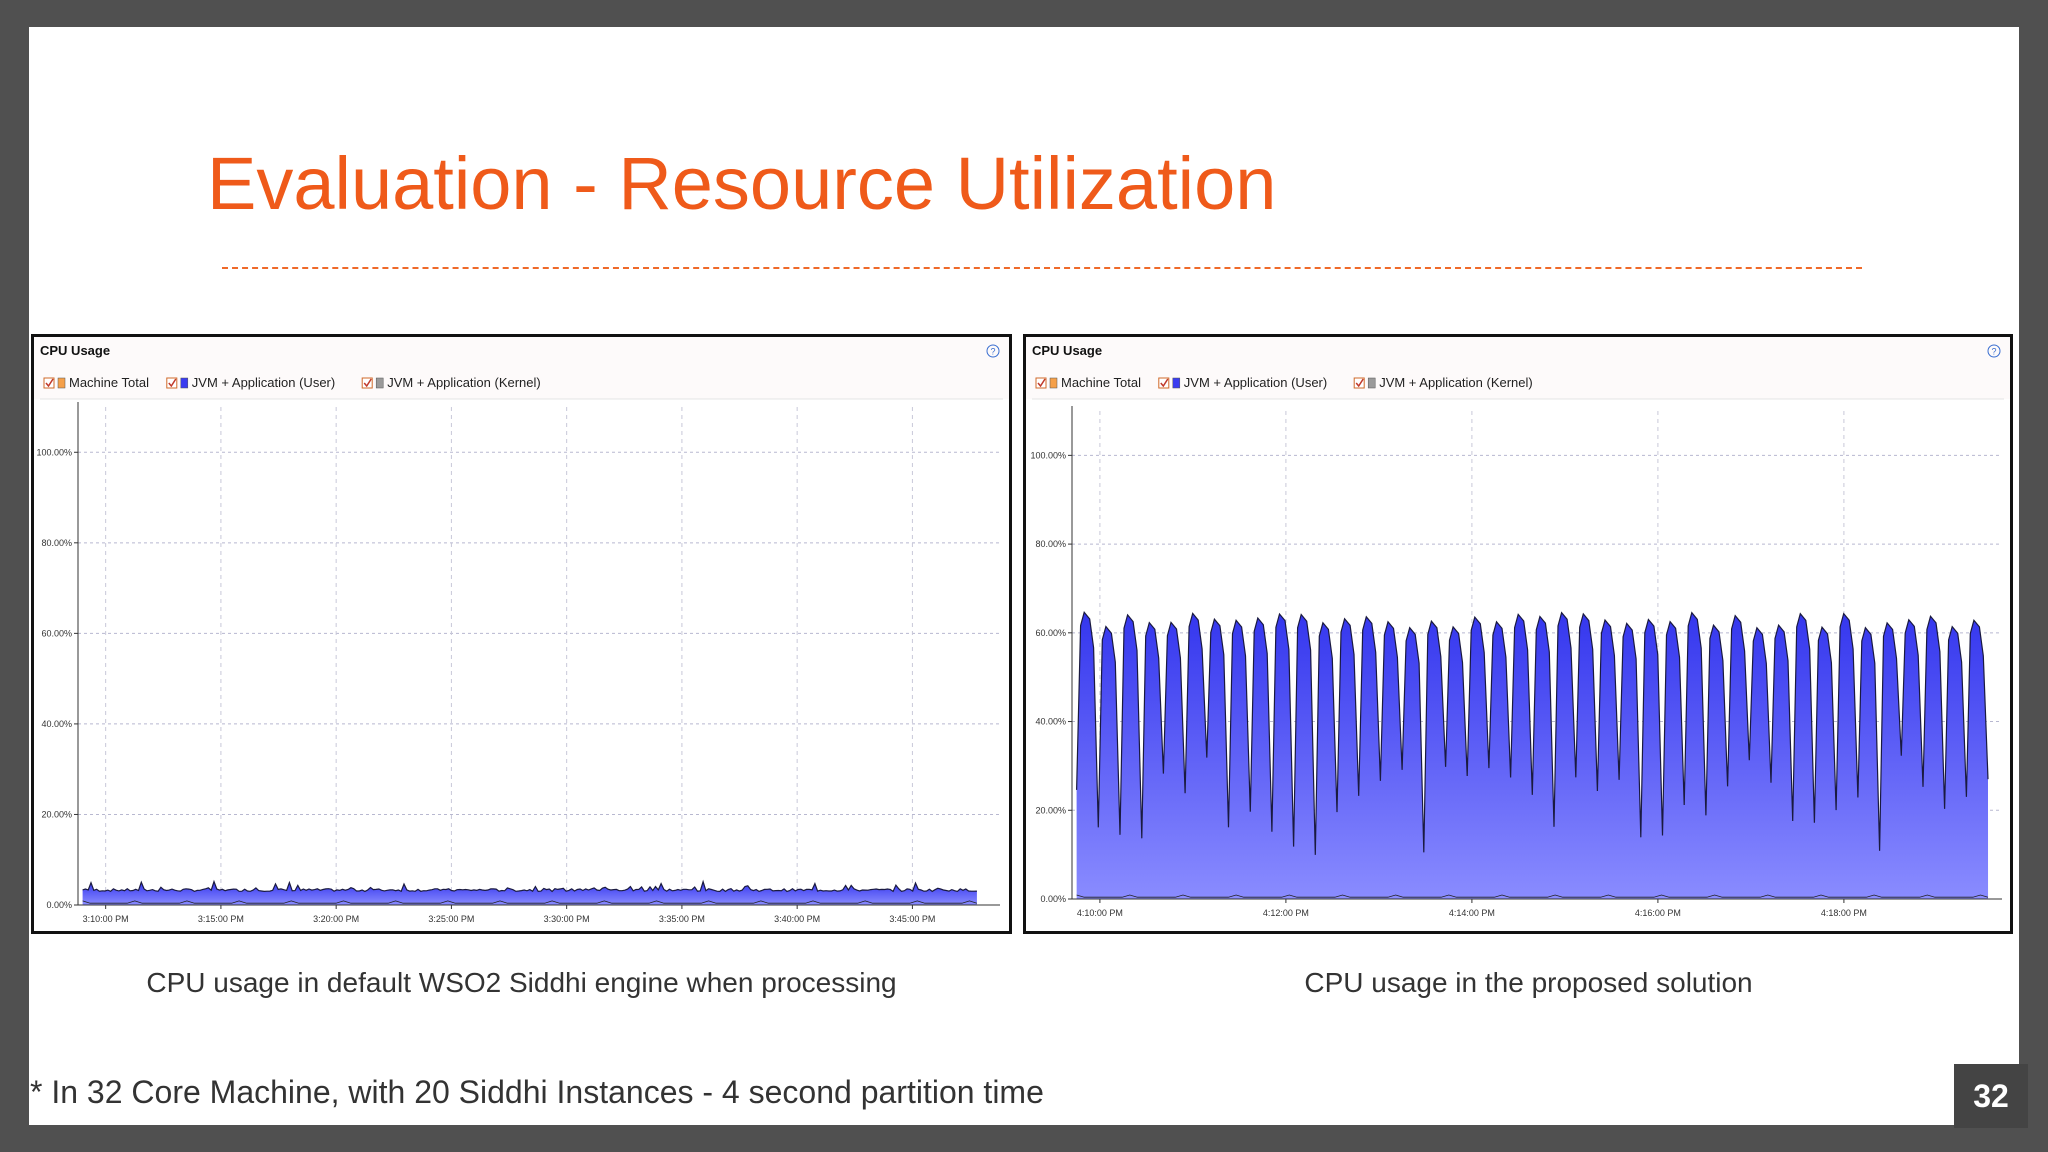 The image size is (2048, 1152). Describe the element at coordinates (1658, 913) in the screenshot. I see `x-tick-label: 4:16:00 PM` at that location.